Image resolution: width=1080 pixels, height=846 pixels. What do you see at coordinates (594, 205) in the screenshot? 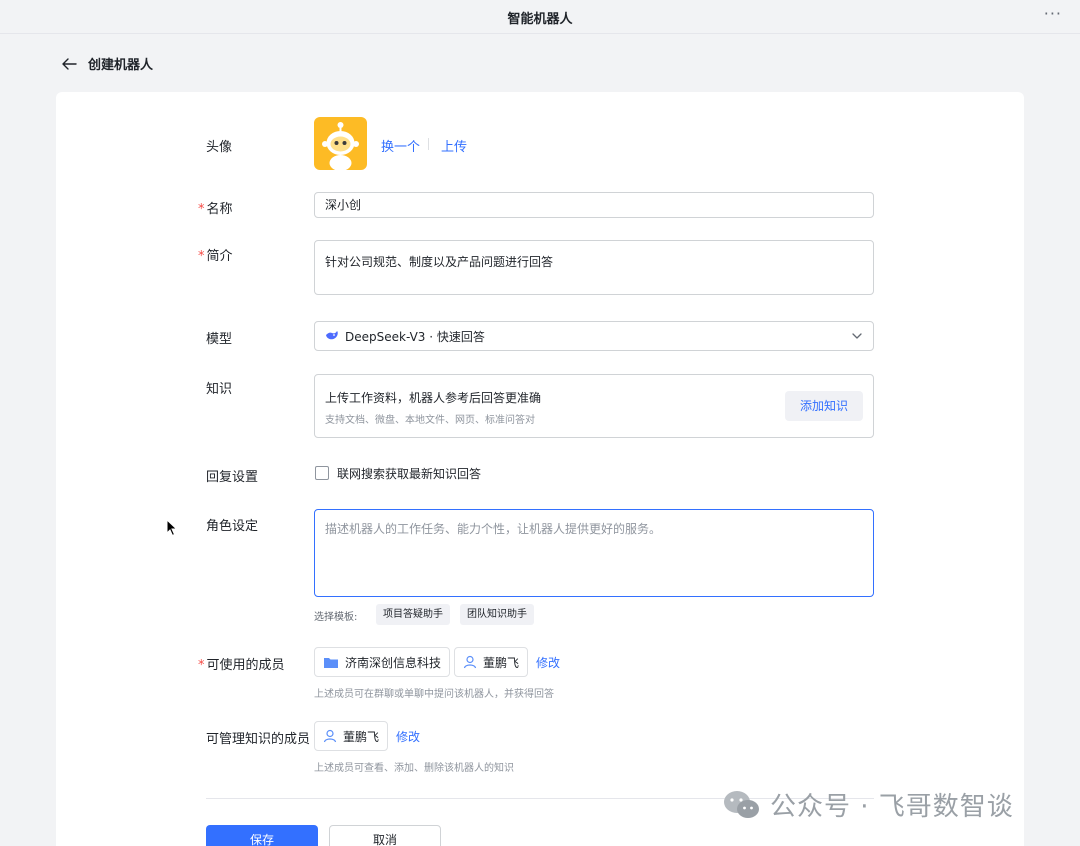
I see `name-input: 深小创` at bounding box center [594, 205].